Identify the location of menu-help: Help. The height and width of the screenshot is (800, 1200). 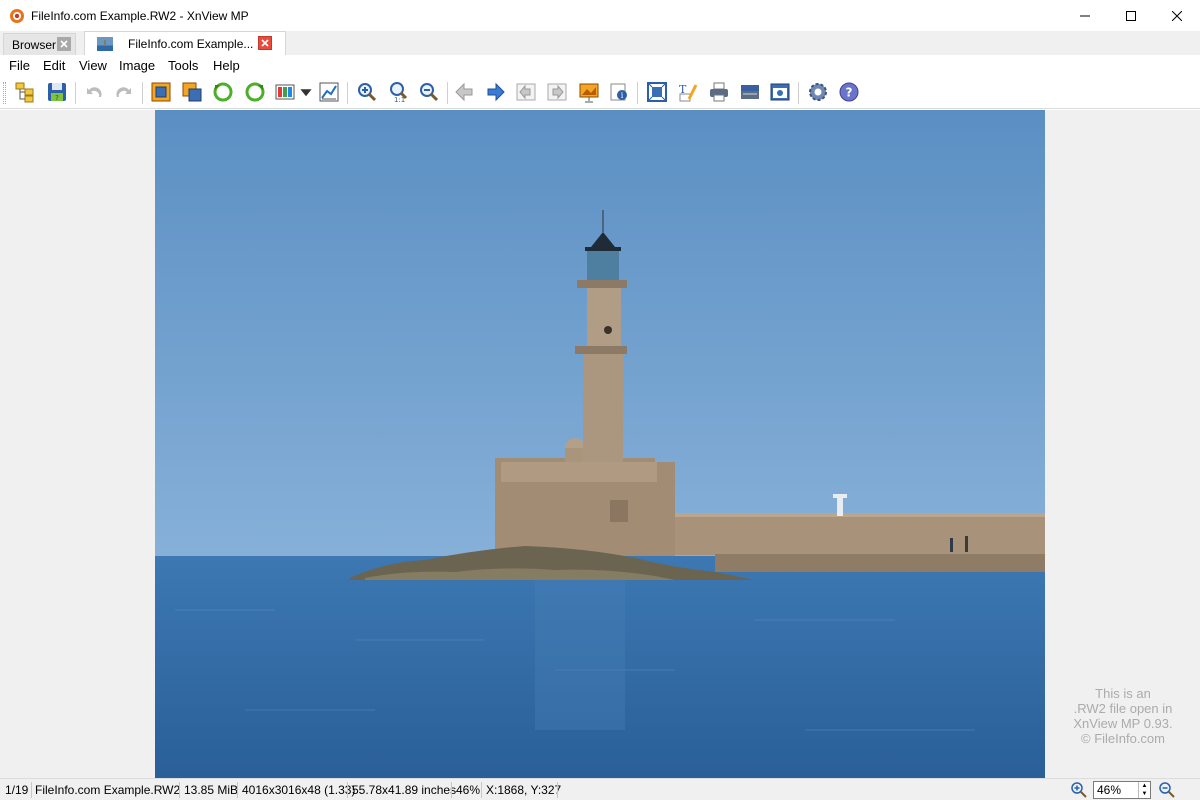
(226, 65).